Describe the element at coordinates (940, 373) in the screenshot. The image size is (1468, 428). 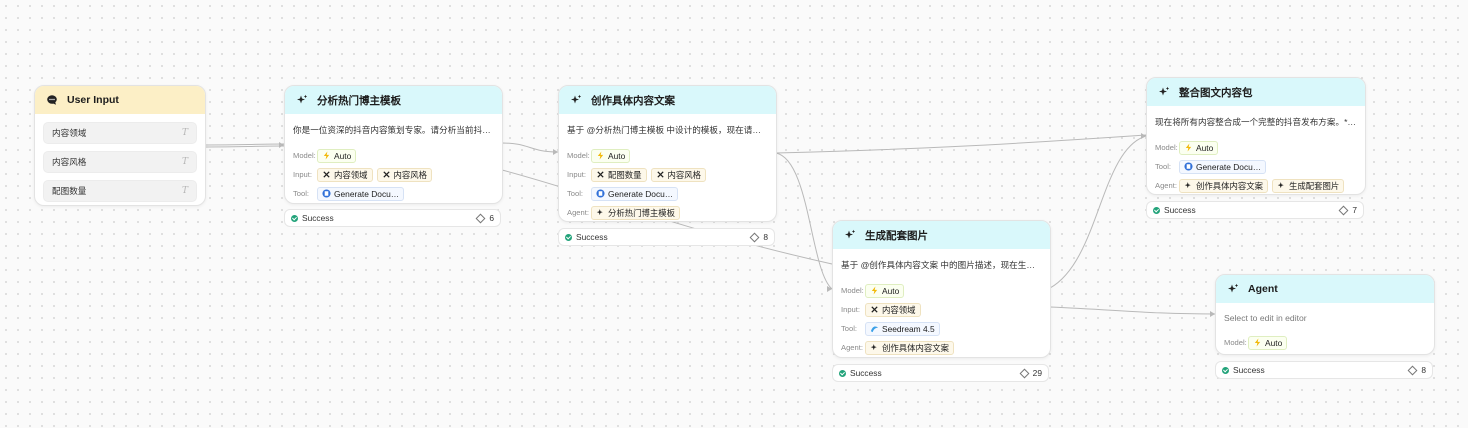
I see `status-bar-image: Success 29` at that location.